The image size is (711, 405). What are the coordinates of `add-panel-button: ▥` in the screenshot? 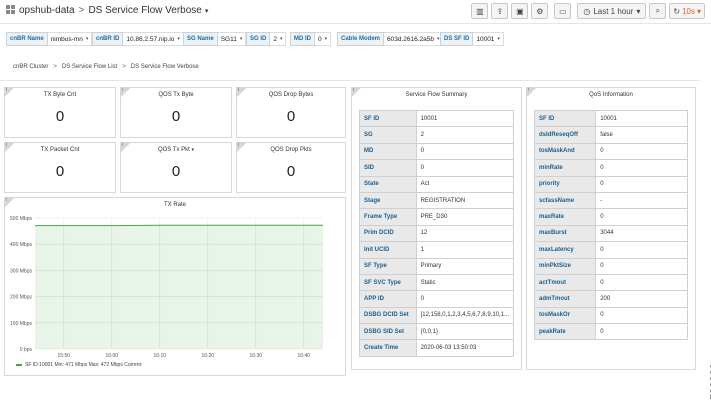 It's located at (480, 11).